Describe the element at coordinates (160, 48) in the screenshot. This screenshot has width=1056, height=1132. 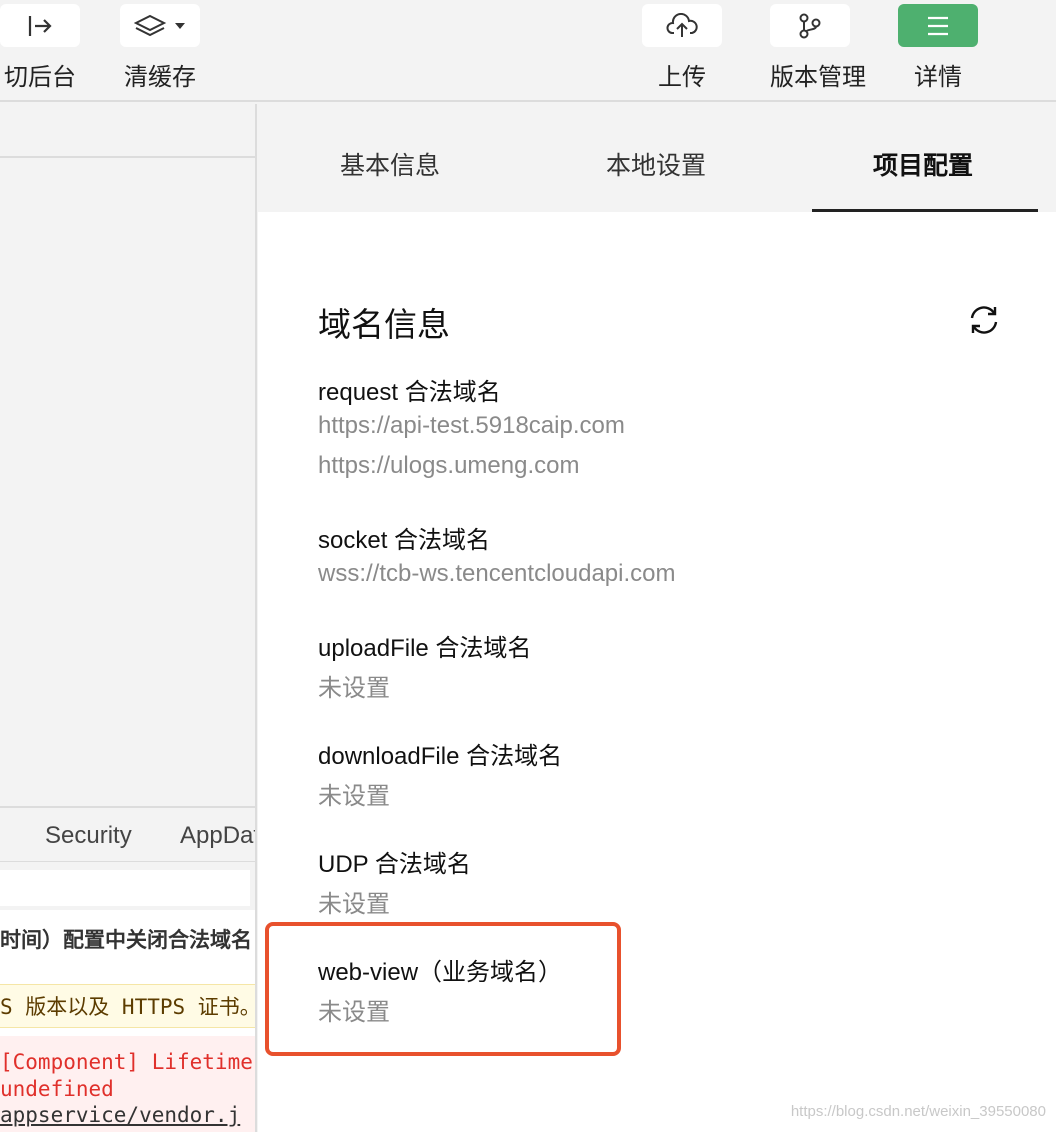
I see `clear-cache-tool: 清缓存` at that location.